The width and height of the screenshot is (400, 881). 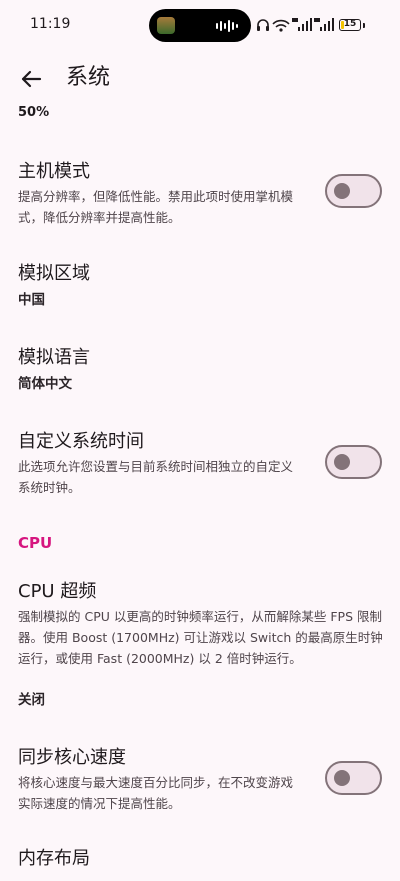 I want to click on battery-icon: 15, so click(x=350, y=25).